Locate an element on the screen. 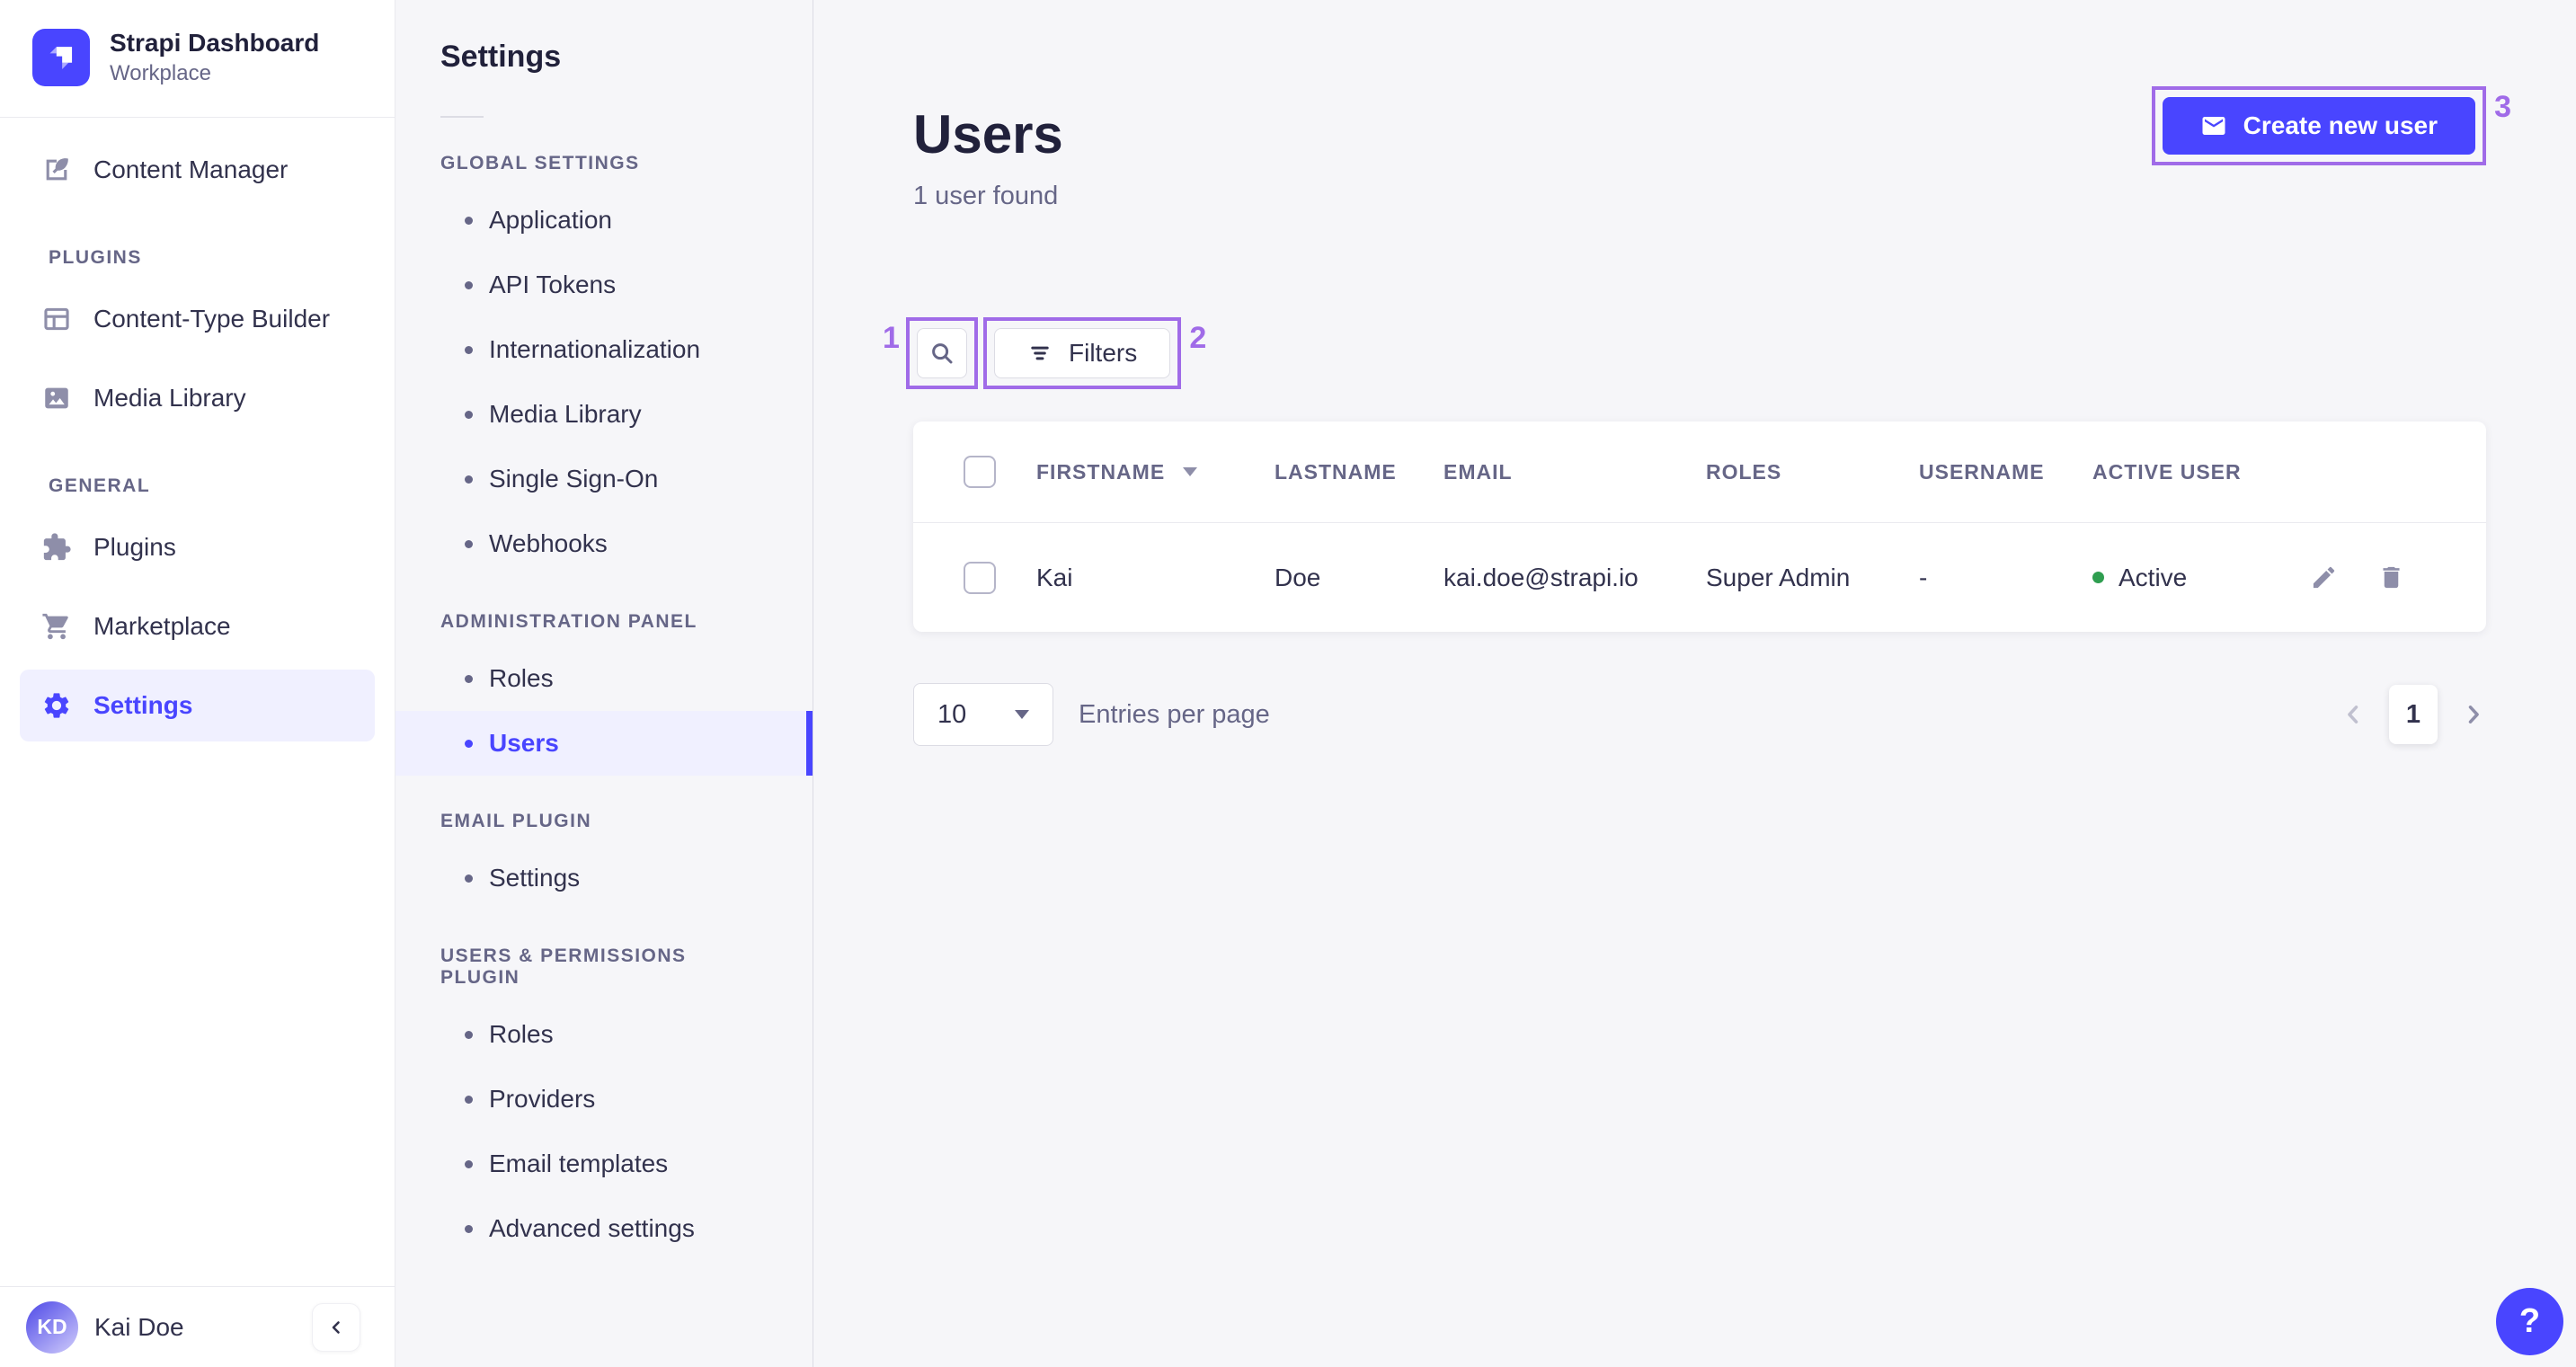 The width and height of the screenshot is (2576, 1367). gear-icon is located at coordinates (56, 706).